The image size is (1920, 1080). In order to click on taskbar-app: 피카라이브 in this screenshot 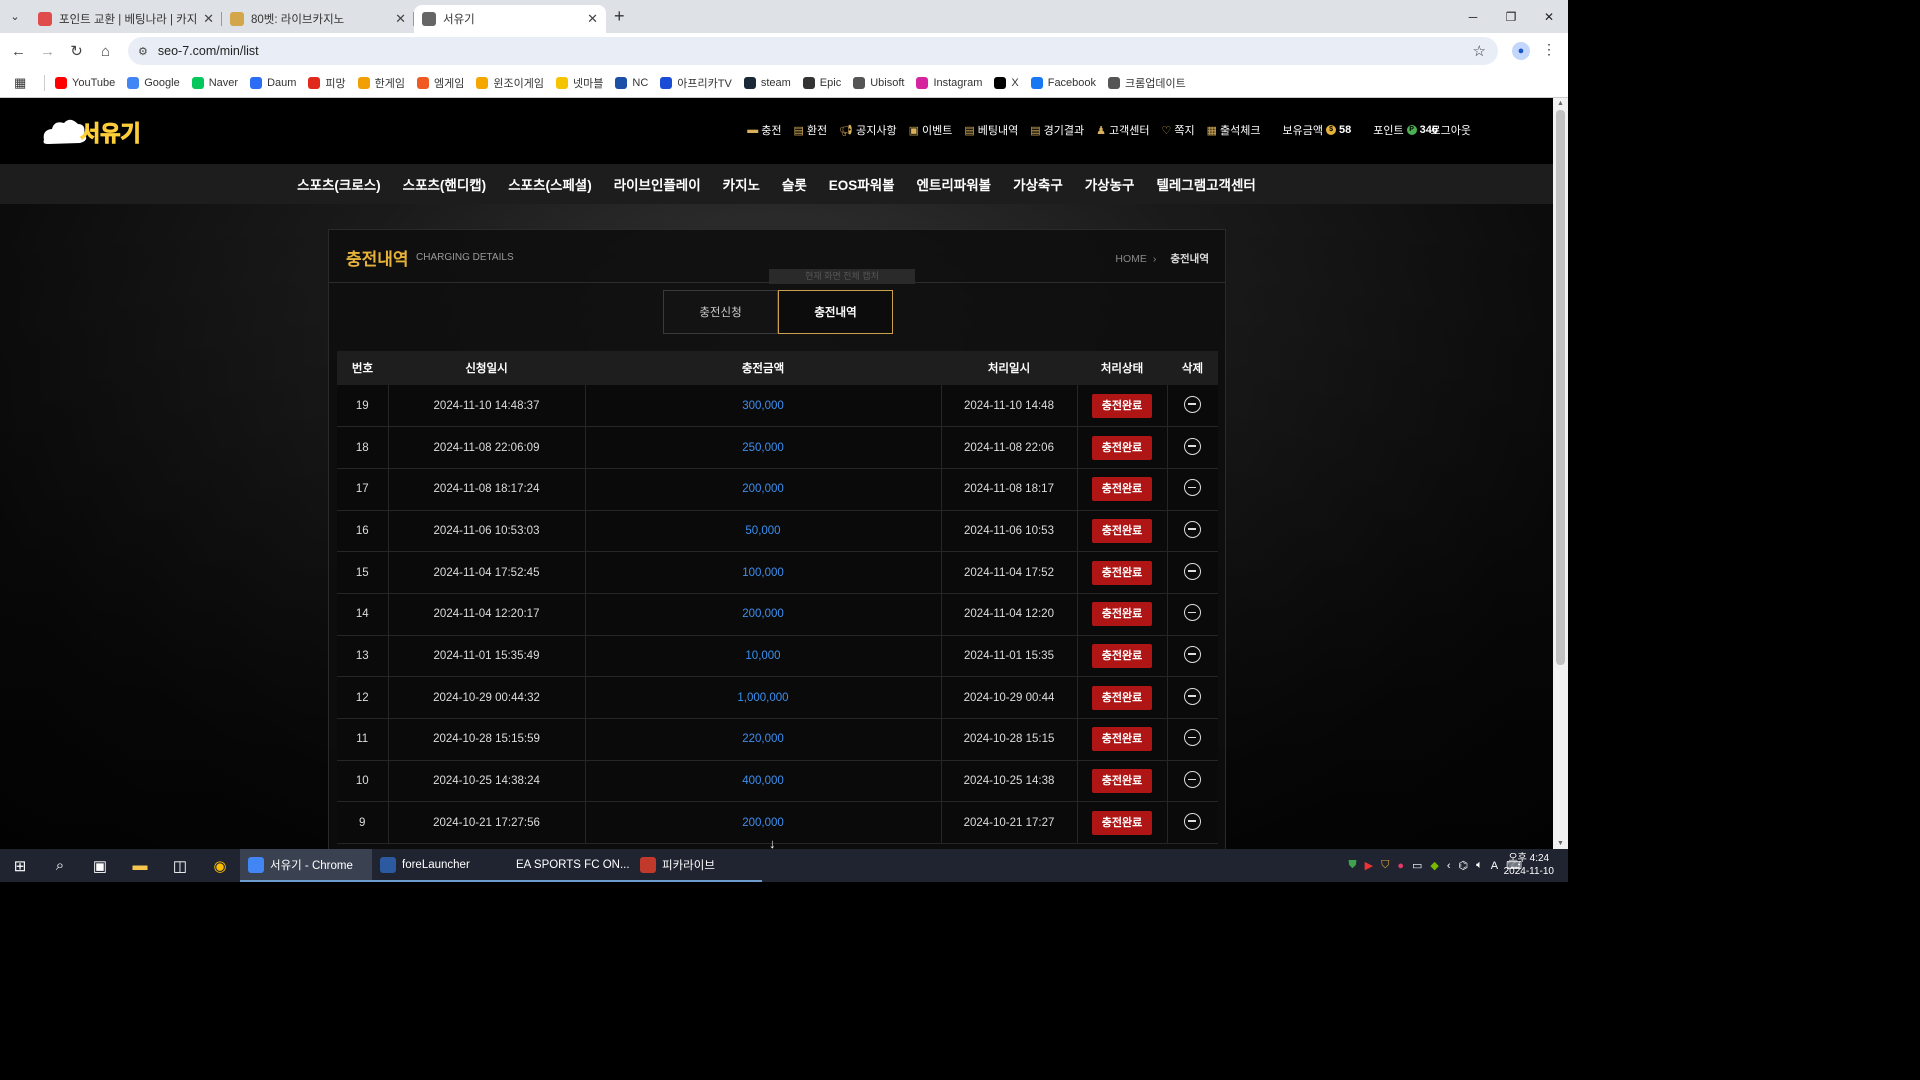, I will do `click(697, 865)`.